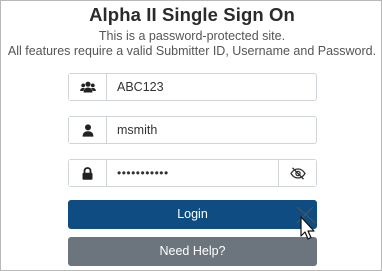 The image size is (382, 271). Describe the element at coordinates (192, 214) in the screenshot. I see `login-button: Login` at that location.